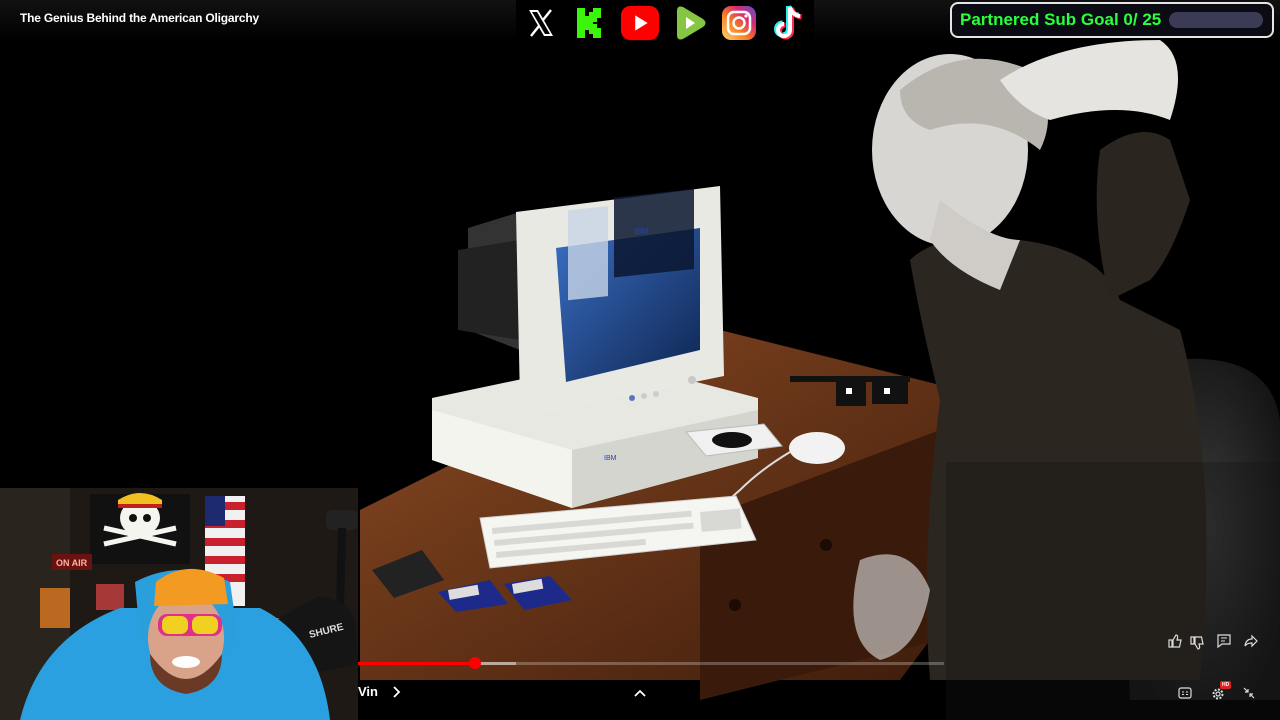 The image size is (1280, 720). Describe the element at coordinates (397, 691) in the screenshot. I see `chevron-right-icon` at that location.